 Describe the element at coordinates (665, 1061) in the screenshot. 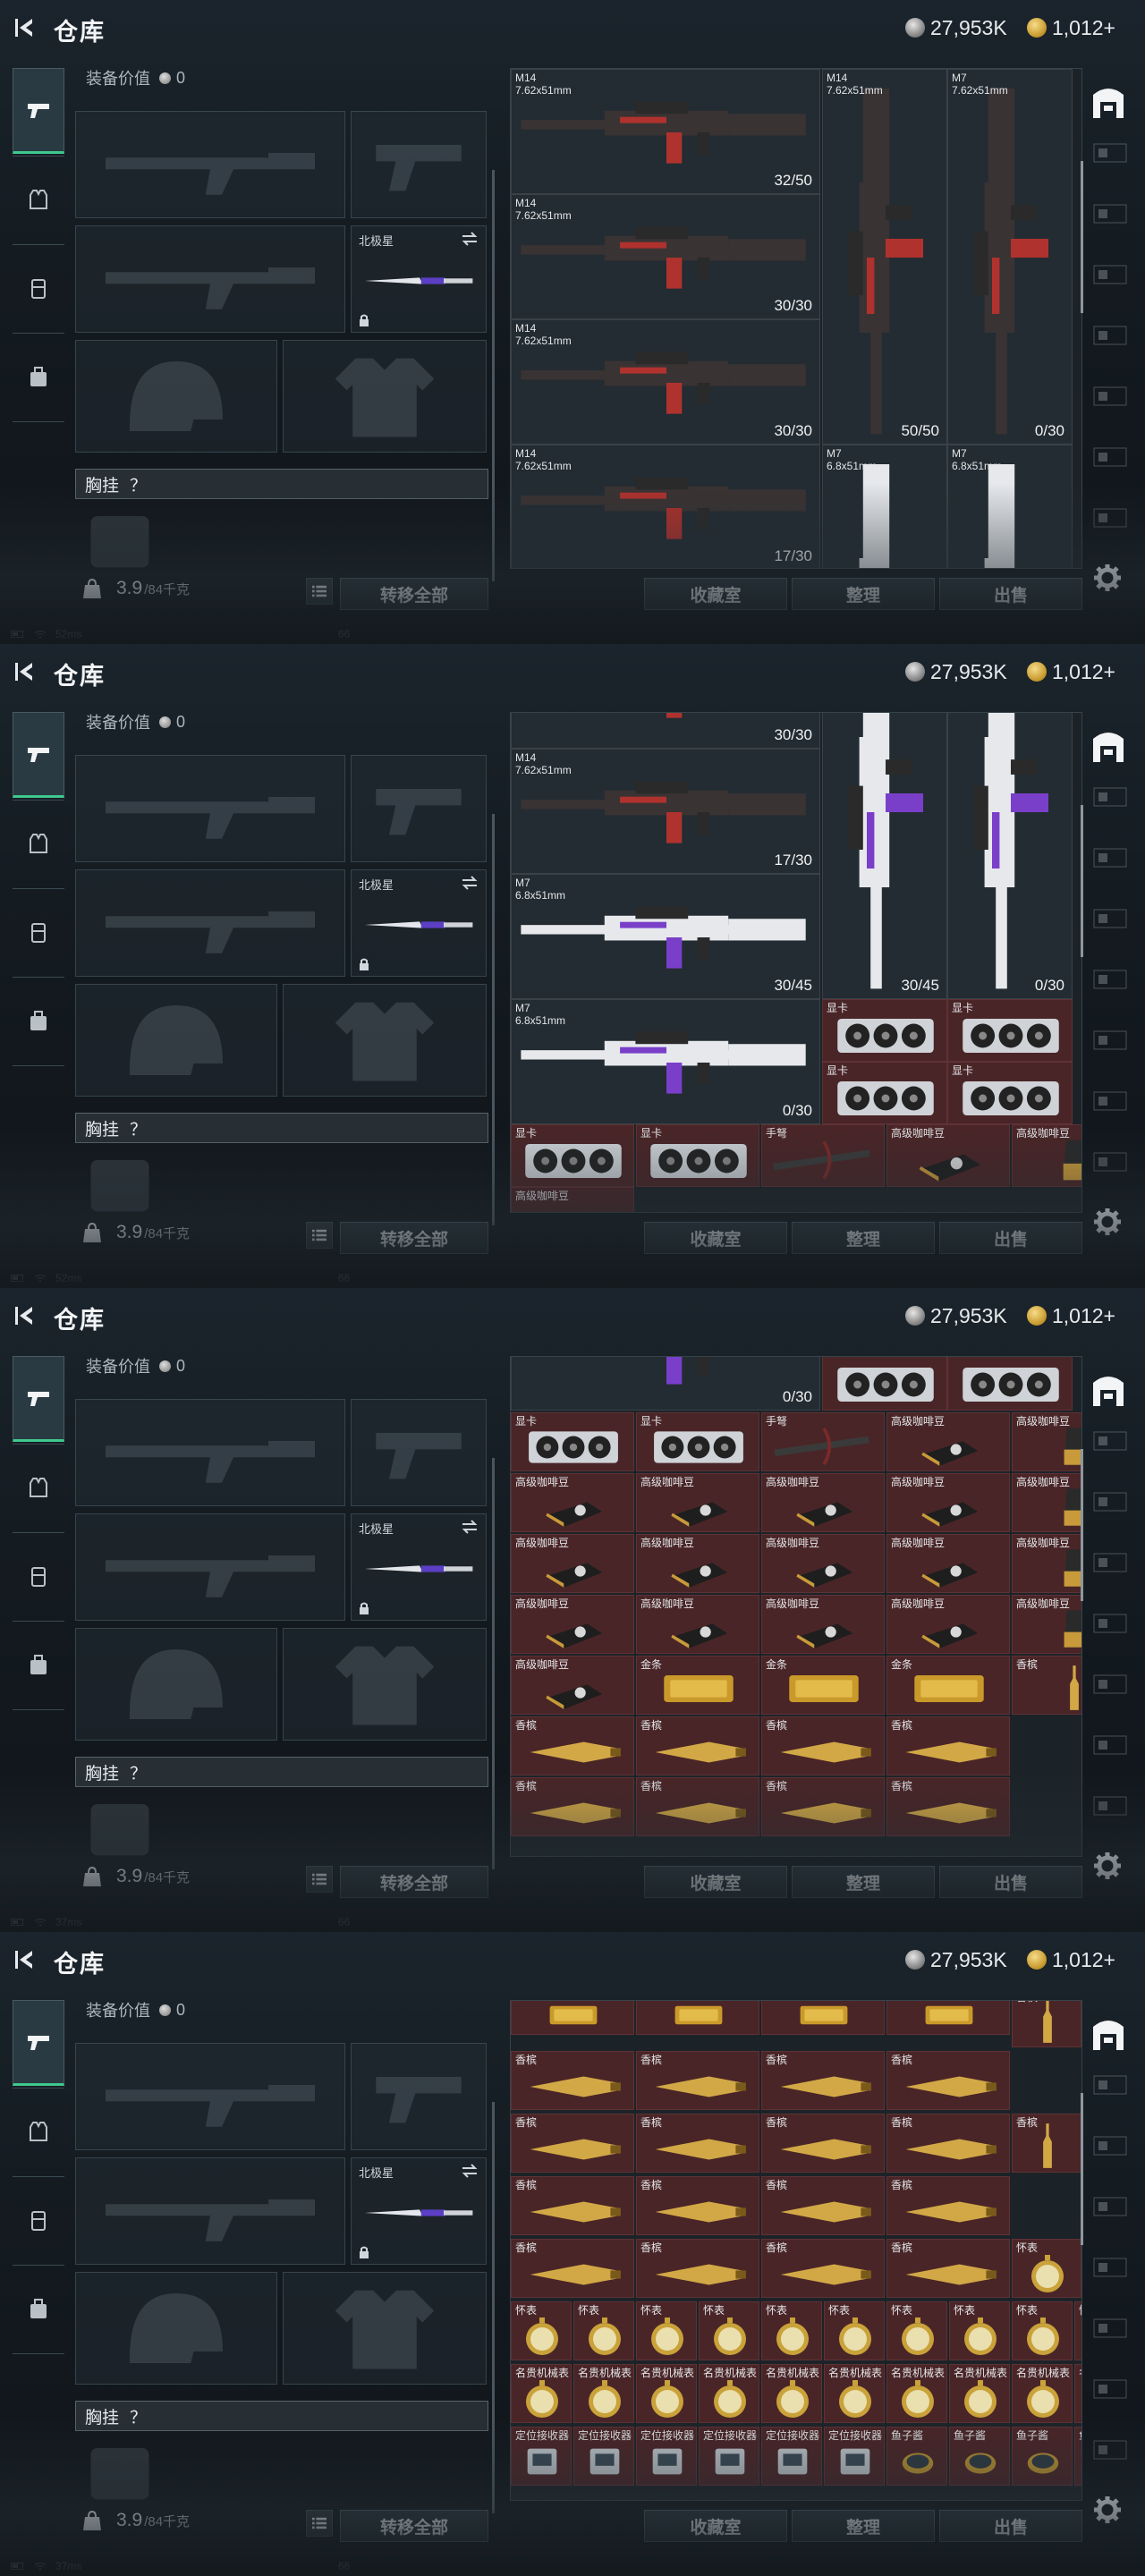

I see `storage-item: M7 6.8x51mm 0/30` at that location.